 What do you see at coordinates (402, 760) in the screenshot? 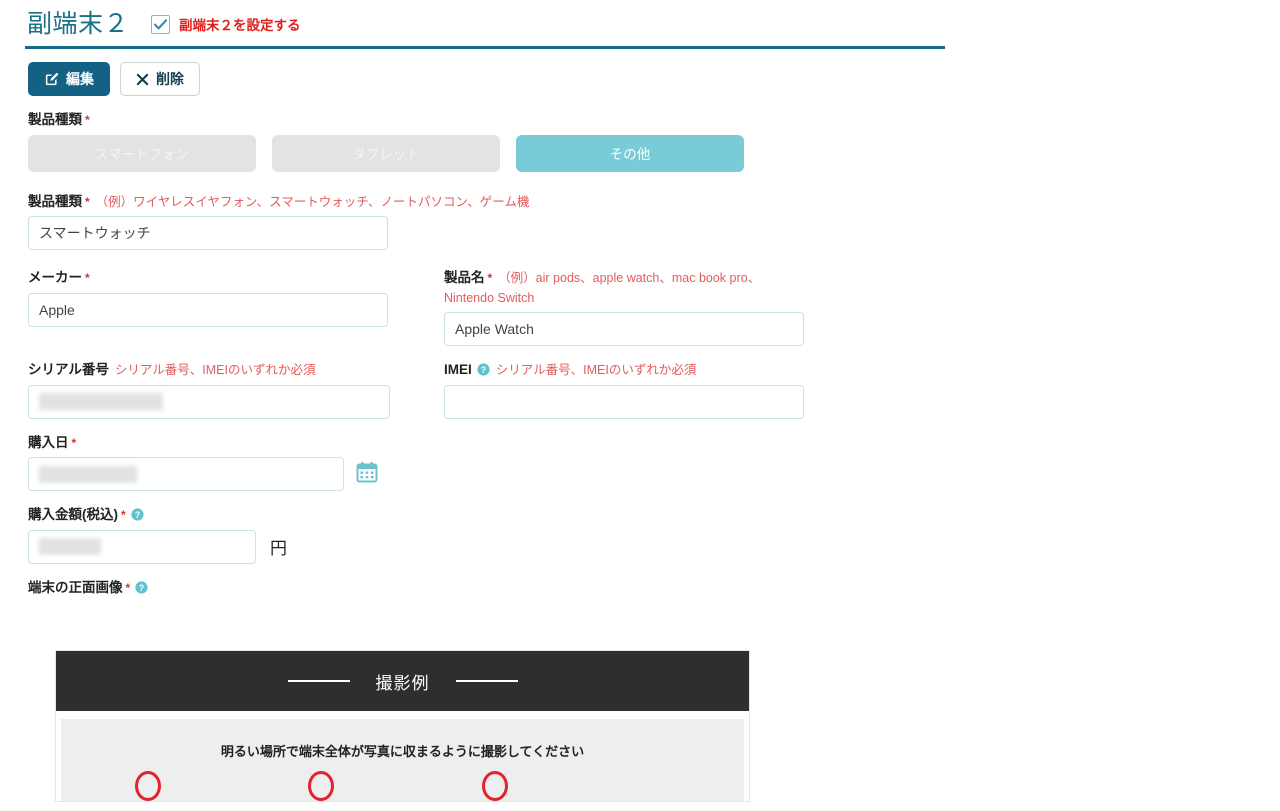
I see `photo-example-body: 明るい場所で端末全体が写真に収まるように撮影してください` at bounding box center [402, 760].